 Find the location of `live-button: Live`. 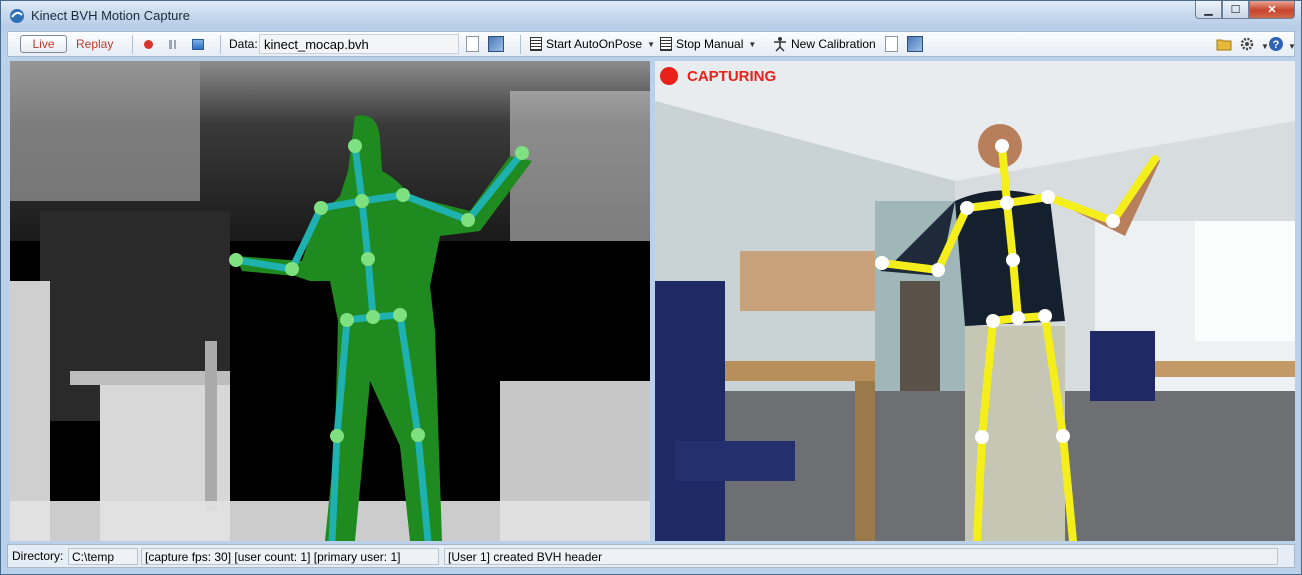

live-button: Live is located at coordinates (43, 44).